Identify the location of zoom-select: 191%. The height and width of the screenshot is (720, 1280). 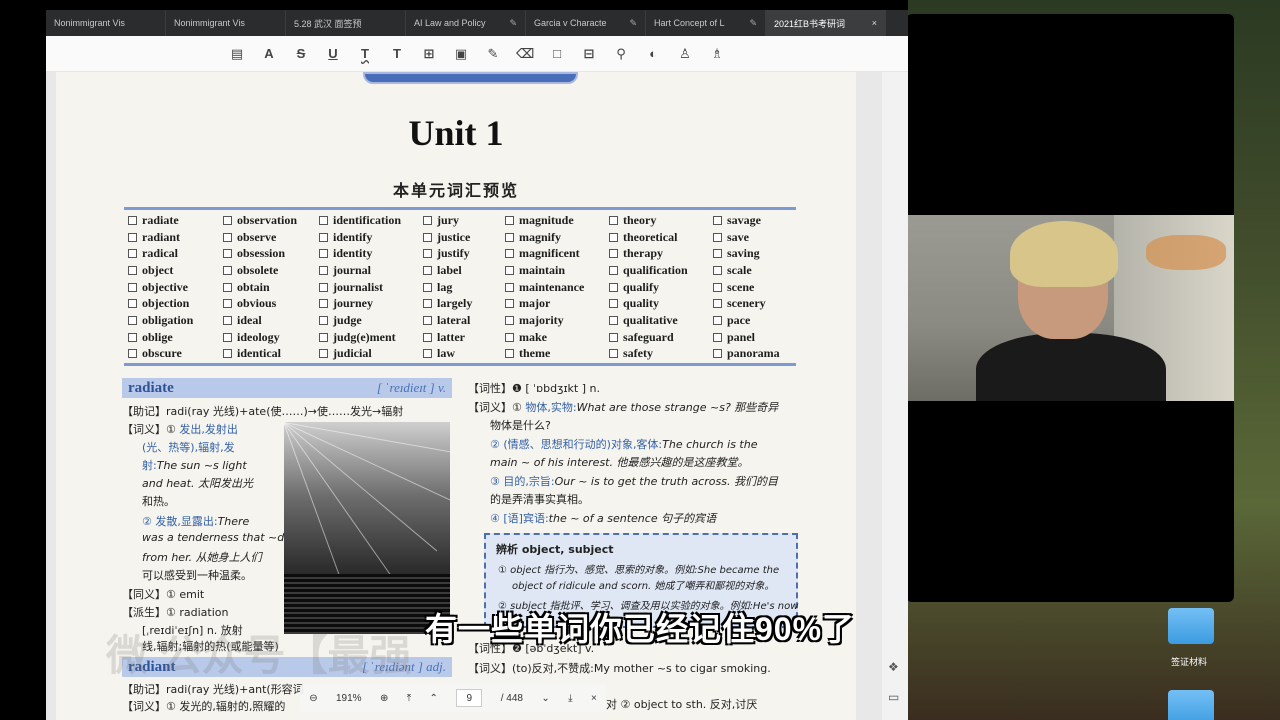
(349, 698).